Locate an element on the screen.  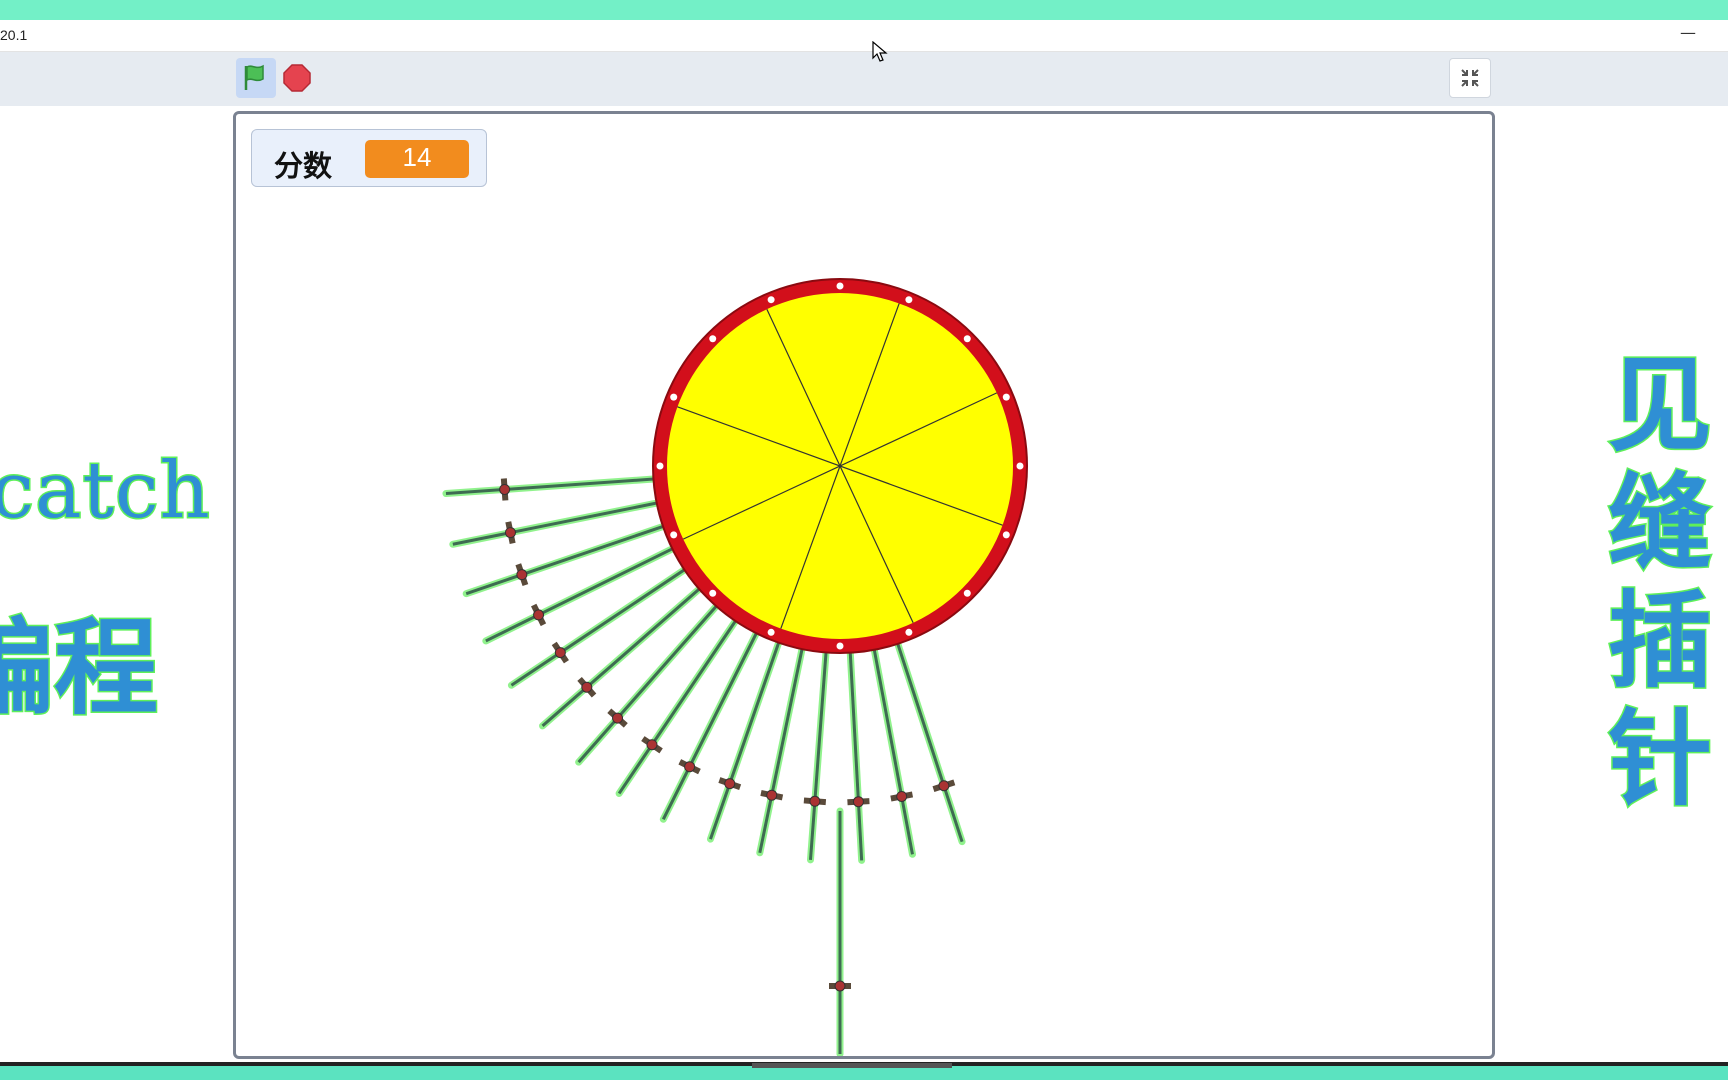
minimize-button: — is located at coordinates (1688, 35).